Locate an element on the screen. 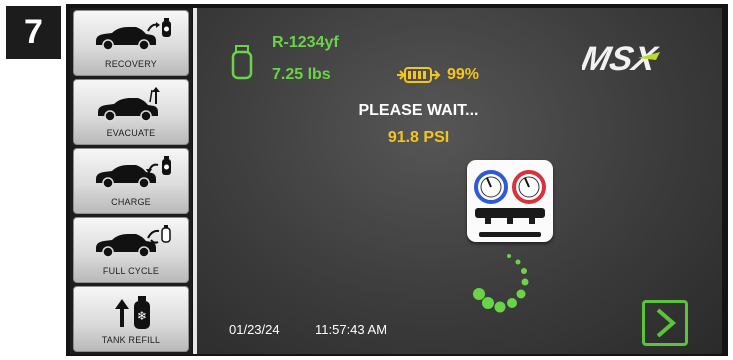  time-display: 11:57:43 AM is located at coordinates (351, 329).